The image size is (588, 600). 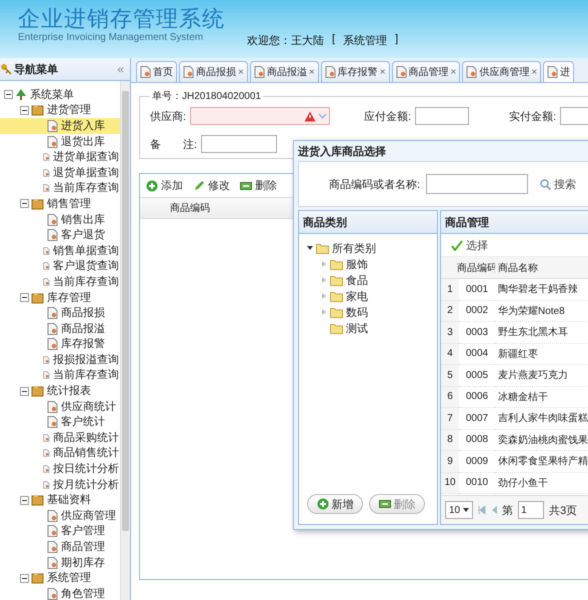 What do you see at coordinates (514, 222) in the screenshot?
I see `panel-title: 商品管理` at bounding box center [514, 222].